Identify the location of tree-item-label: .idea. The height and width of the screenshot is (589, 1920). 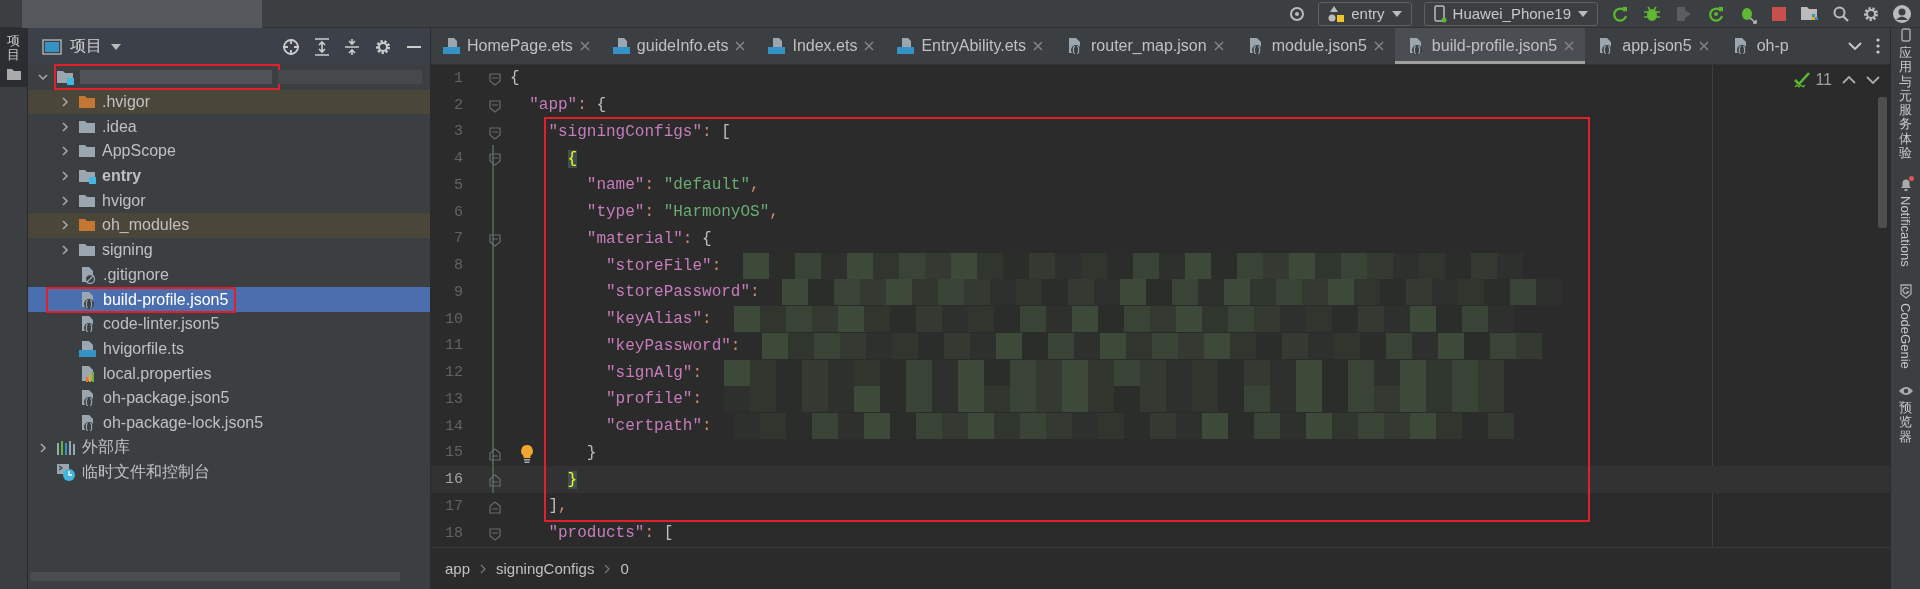
(119, 126).